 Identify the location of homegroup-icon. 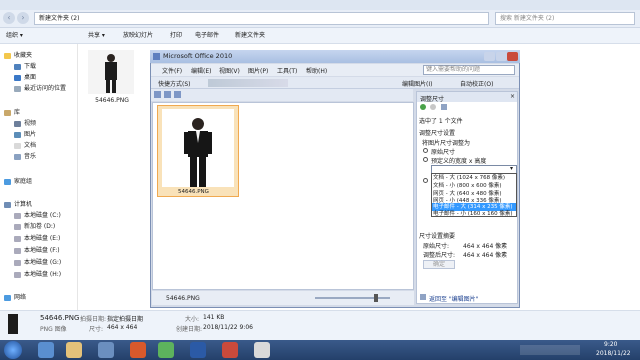
(7, 181).